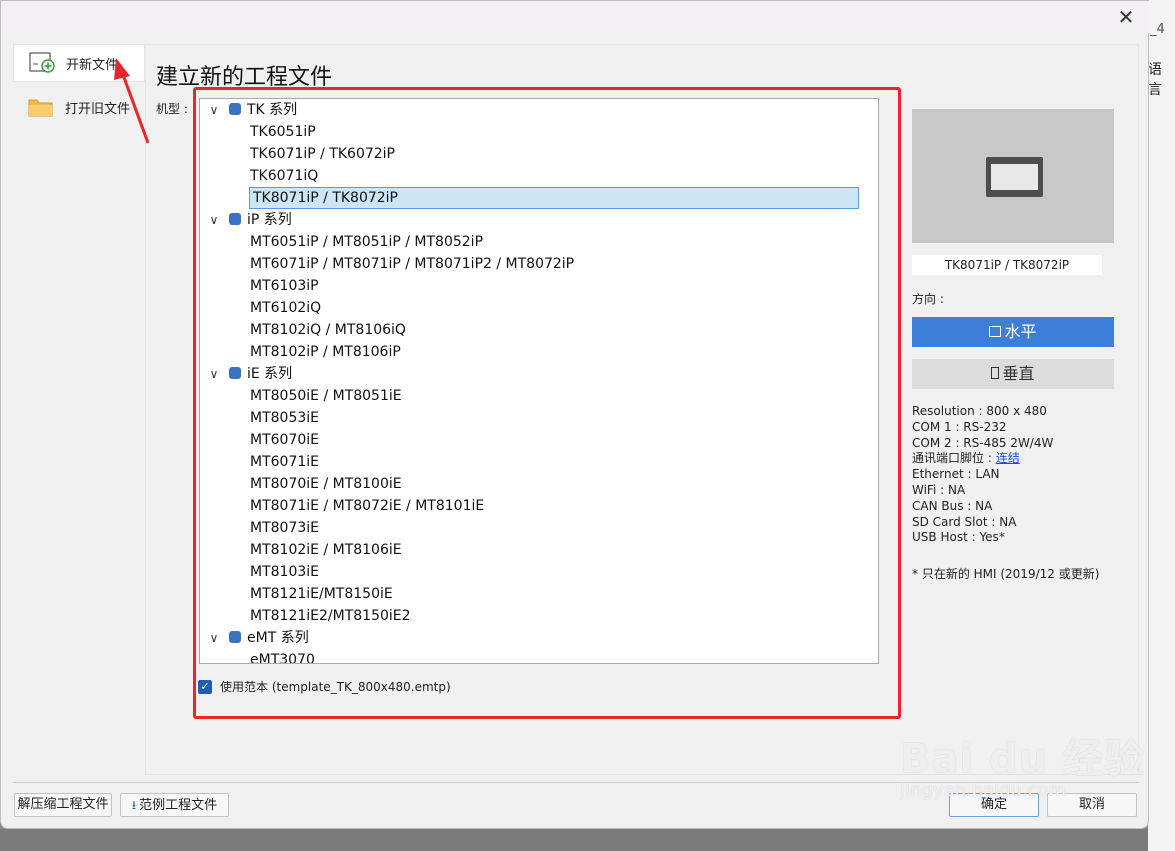  What do you see at coordinates (1157, 29) in the screenshot?
I see `background-fragment: _4` at bounding box center [1157, 29].